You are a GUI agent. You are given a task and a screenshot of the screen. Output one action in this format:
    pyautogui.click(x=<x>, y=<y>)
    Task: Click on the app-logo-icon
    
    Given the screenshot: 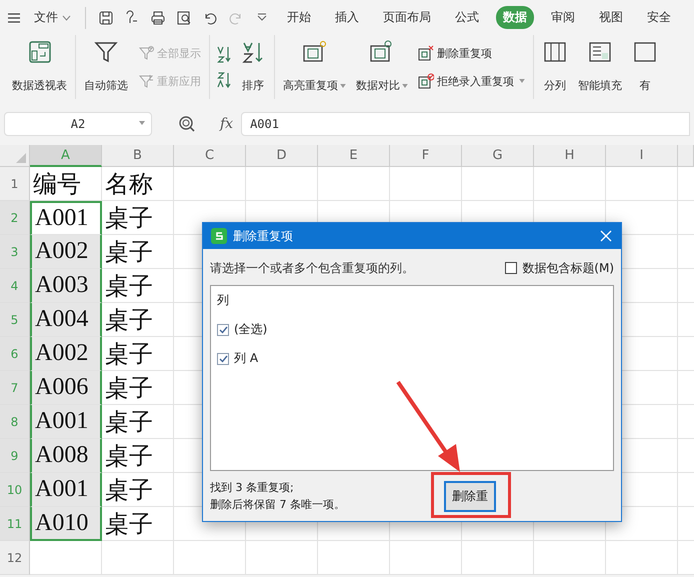 What is the action you would take?
    pyautogui.click(x=219, y=236)
    